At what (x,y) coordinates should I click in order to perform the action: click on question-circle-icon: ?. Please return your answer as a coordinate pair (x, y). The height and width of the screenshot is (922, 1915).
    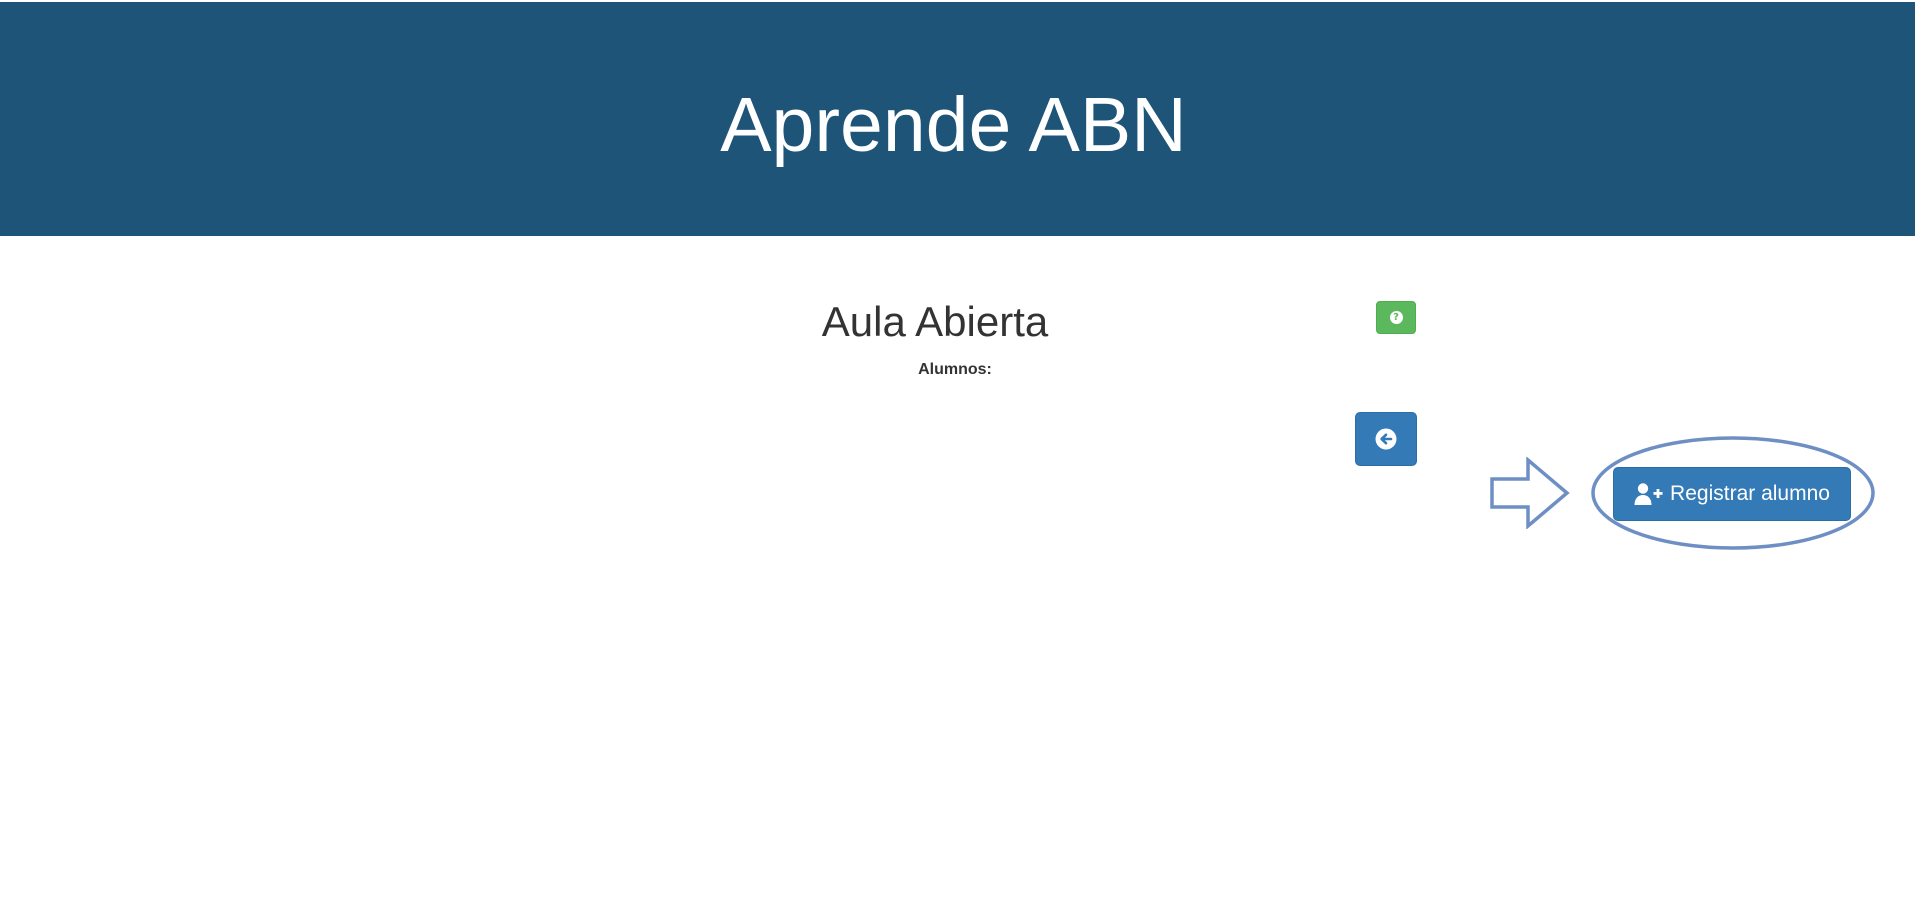
    Looking at the image, I should click on (1396, 317).